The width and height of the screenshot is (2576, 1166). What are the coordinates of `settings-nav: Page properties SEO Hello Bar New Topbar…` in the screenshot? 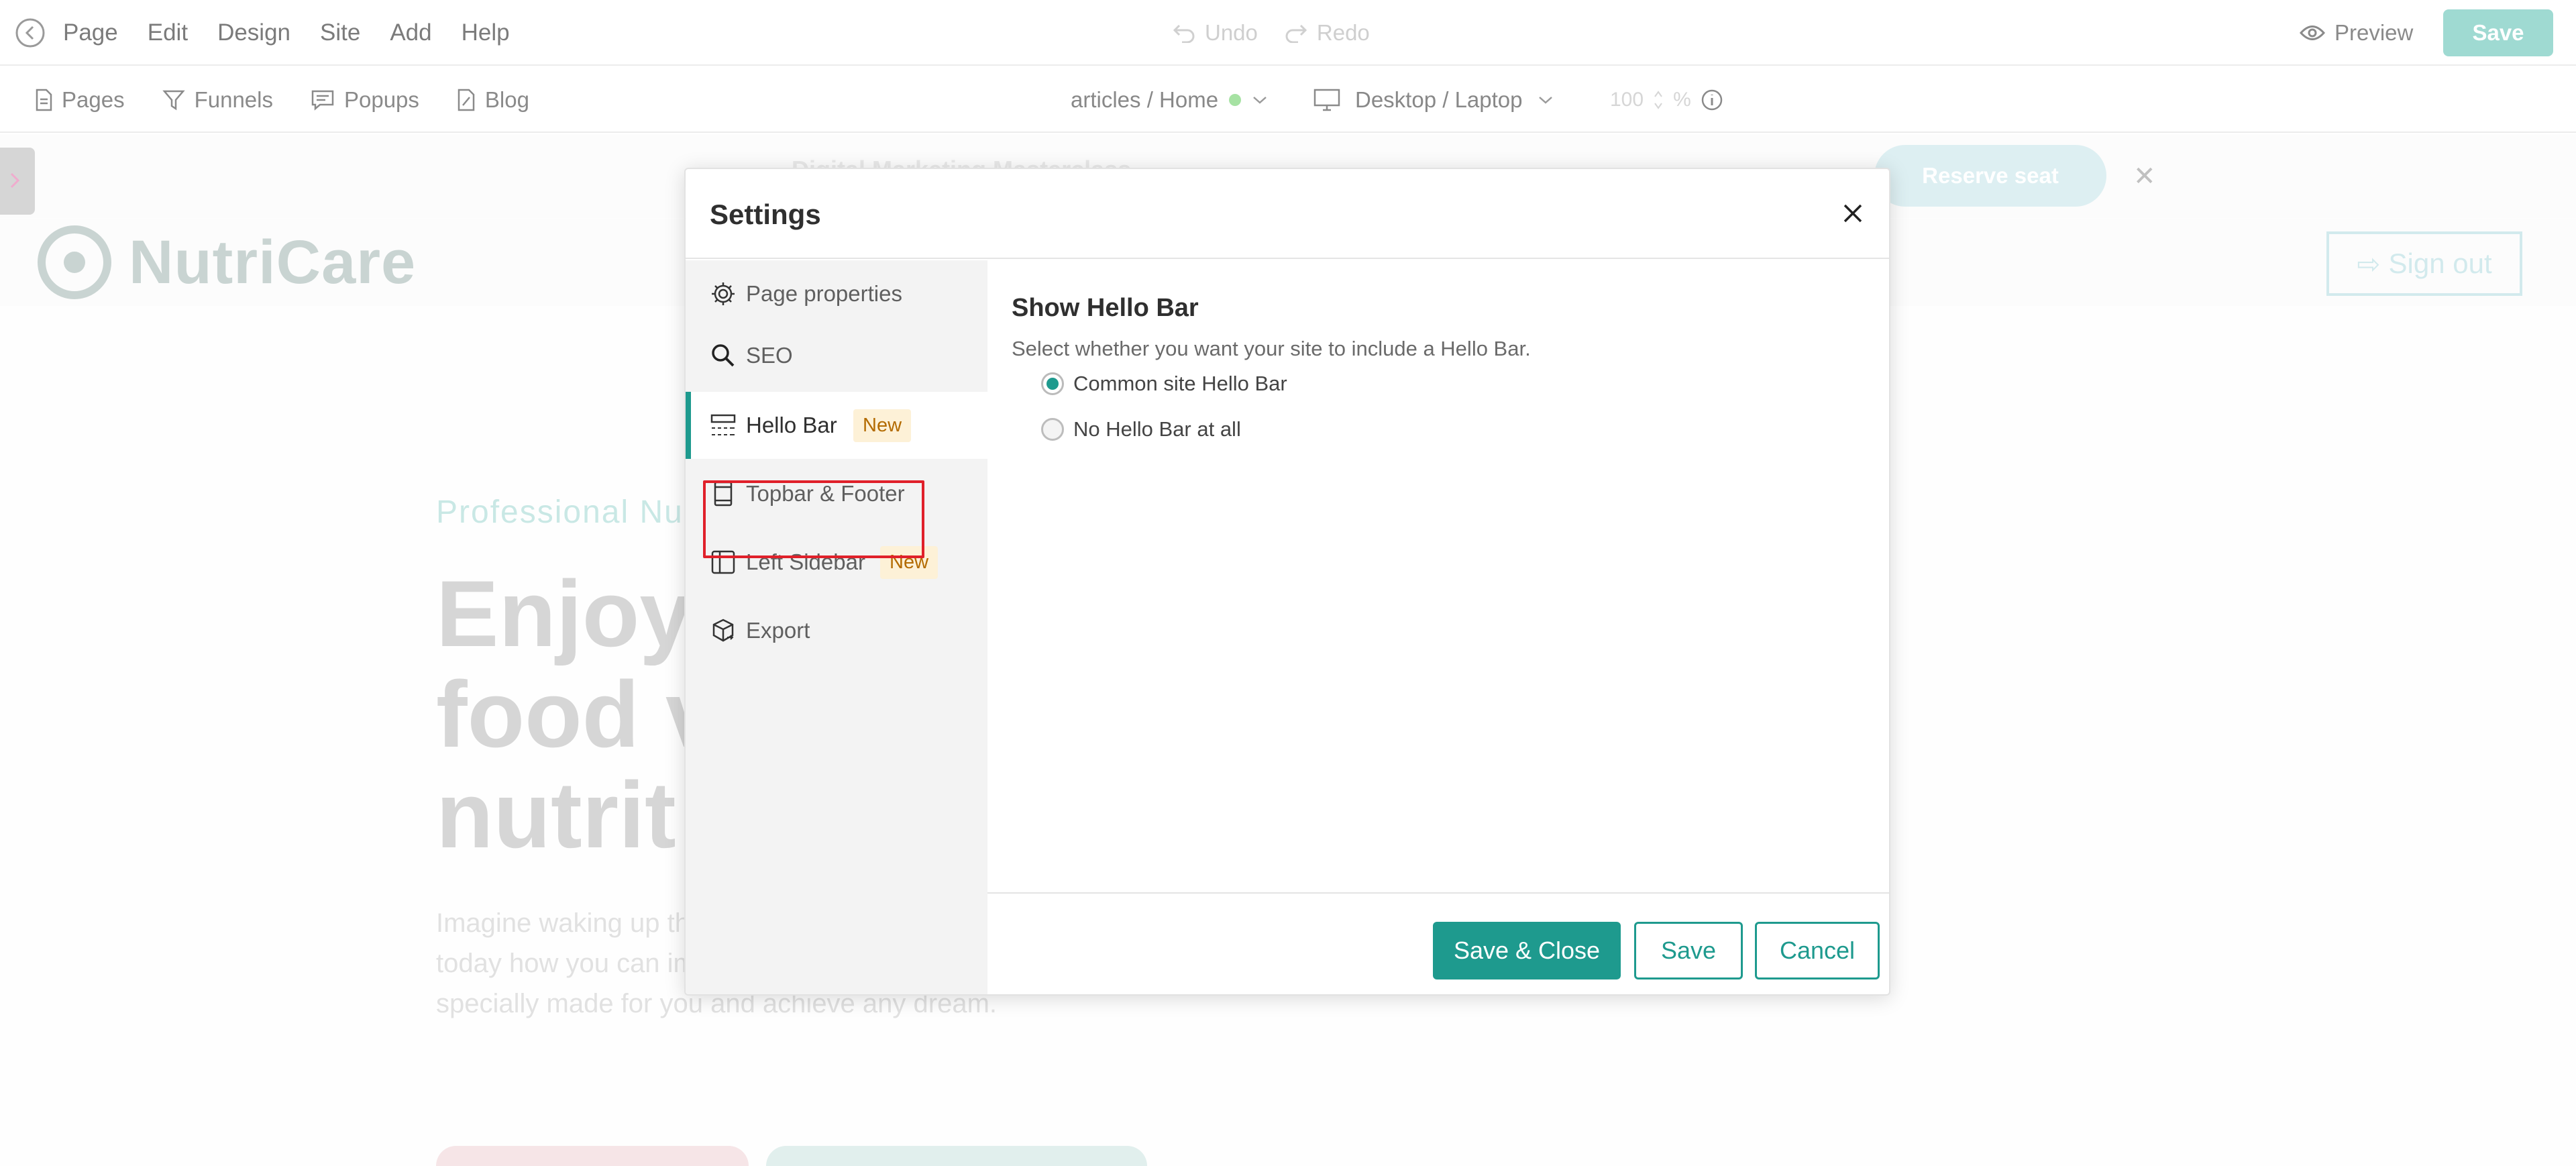 It's located at (836, 627).